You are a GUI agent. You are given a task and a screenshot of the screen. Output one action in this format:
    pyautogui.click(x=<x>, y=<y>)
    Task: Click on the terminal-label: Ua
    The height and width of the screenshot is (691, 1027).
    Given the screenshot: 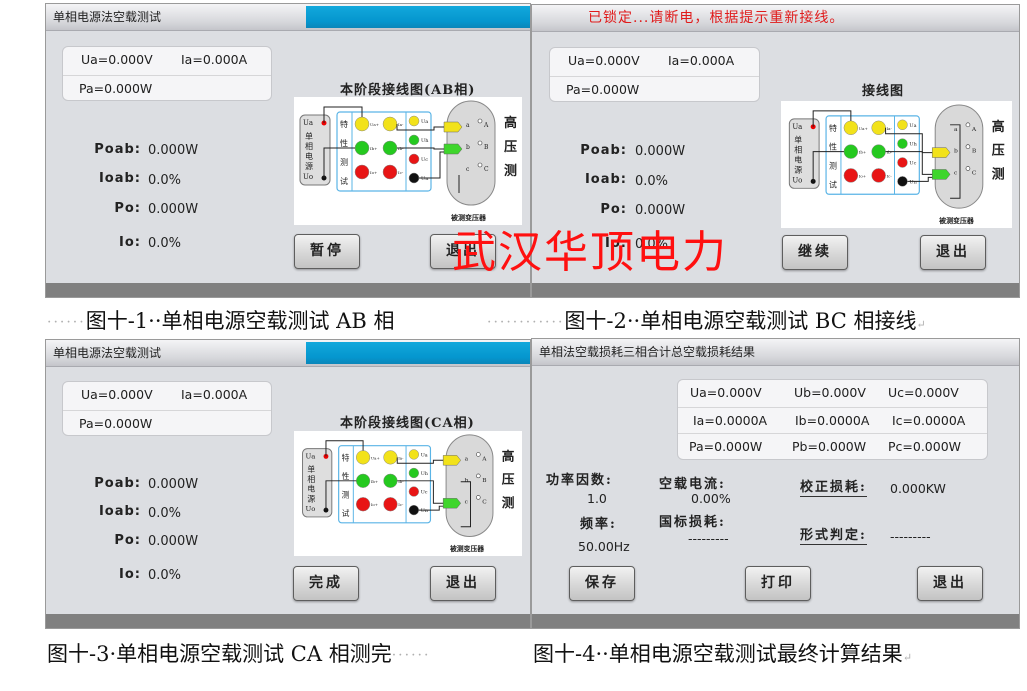 What is the action you would take?
    pyautogui.click(x=912, y=126)
    